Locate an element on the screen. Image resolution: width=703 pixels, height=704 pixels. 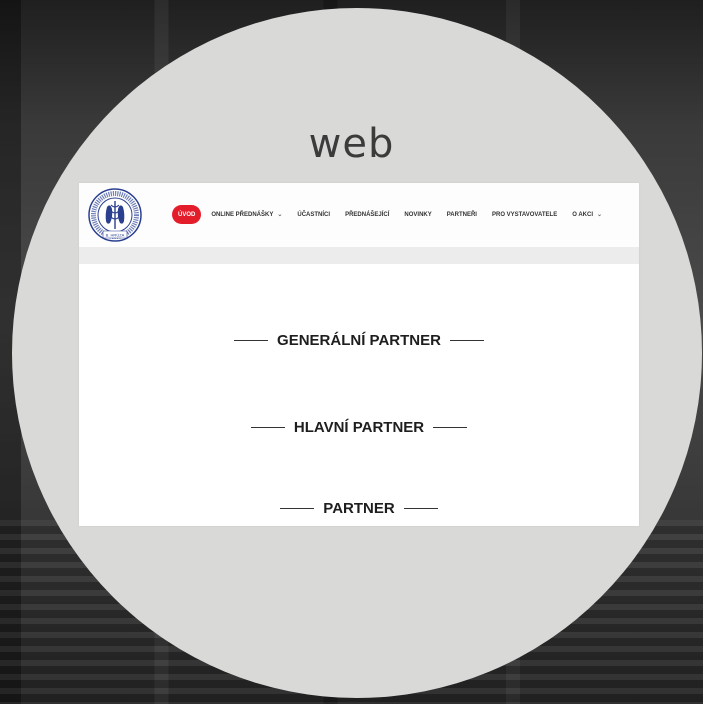
medical-feet-logo: B. HRÚZA is located at coordinates (115, 215).